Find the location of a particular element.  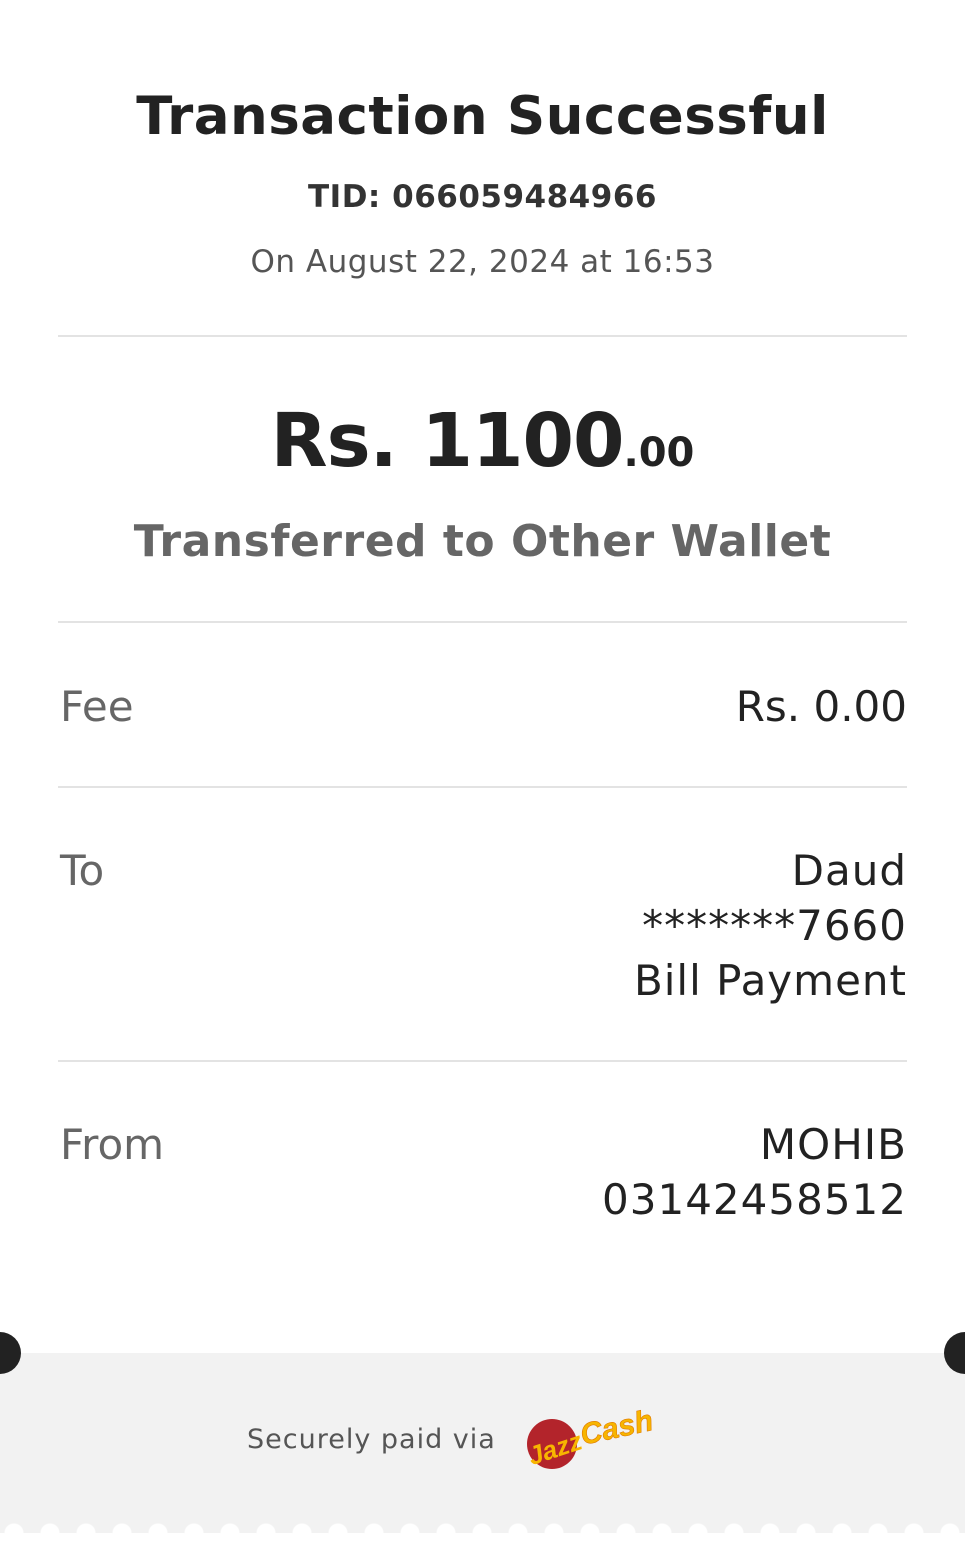

from-details: MOHIB 03142458512 is located at coordinates (754, 1172).